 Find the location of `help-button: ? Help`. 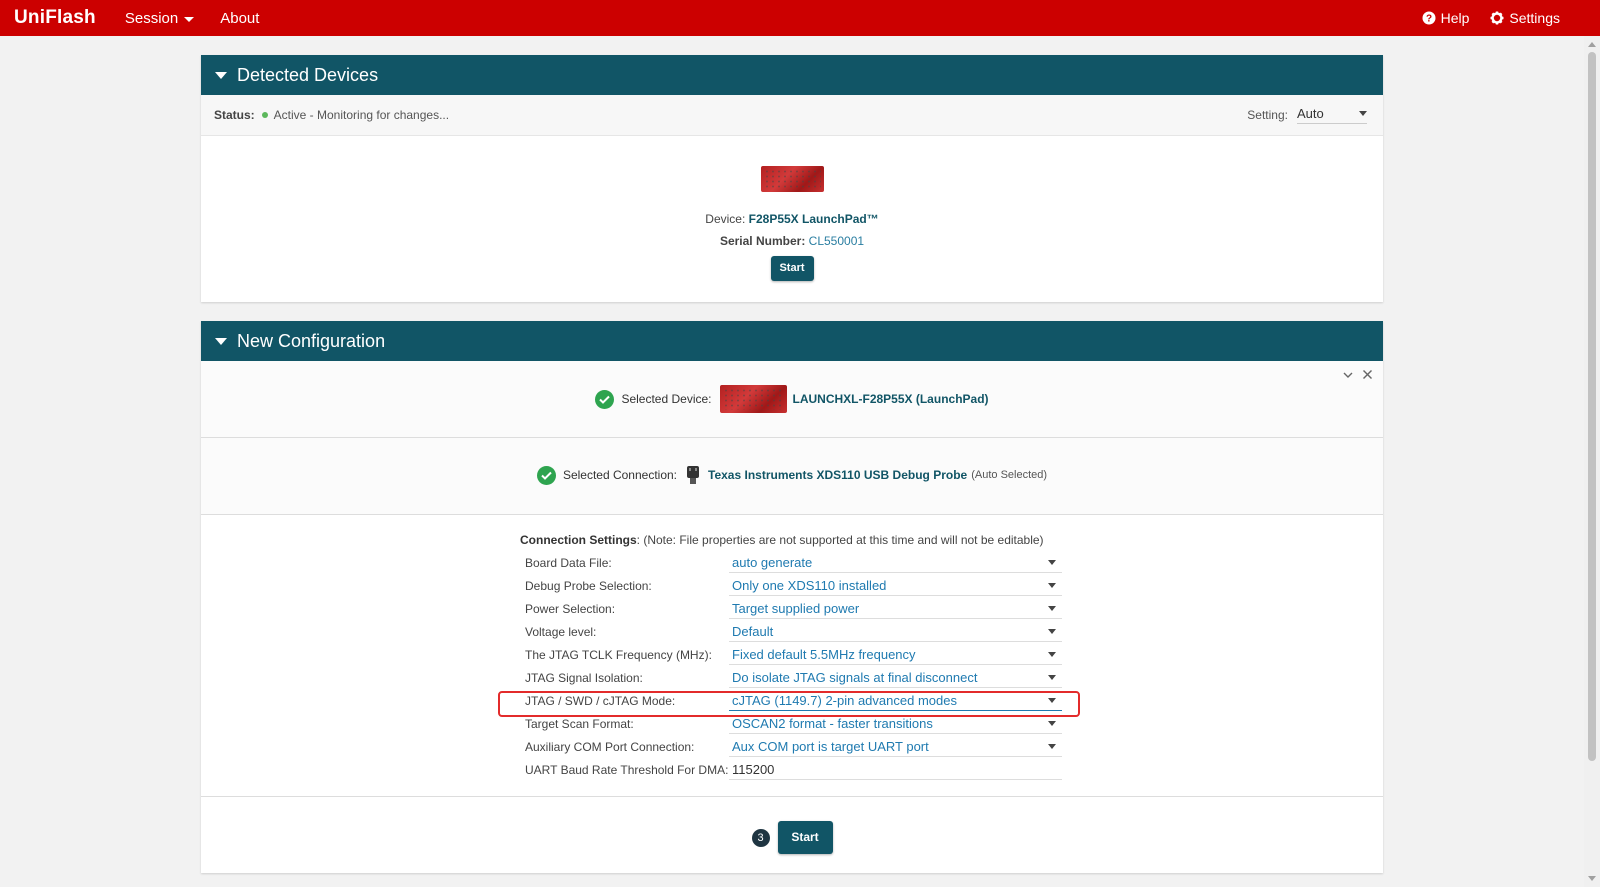

help-button: ? Help is located at coordinates (1446, 18).